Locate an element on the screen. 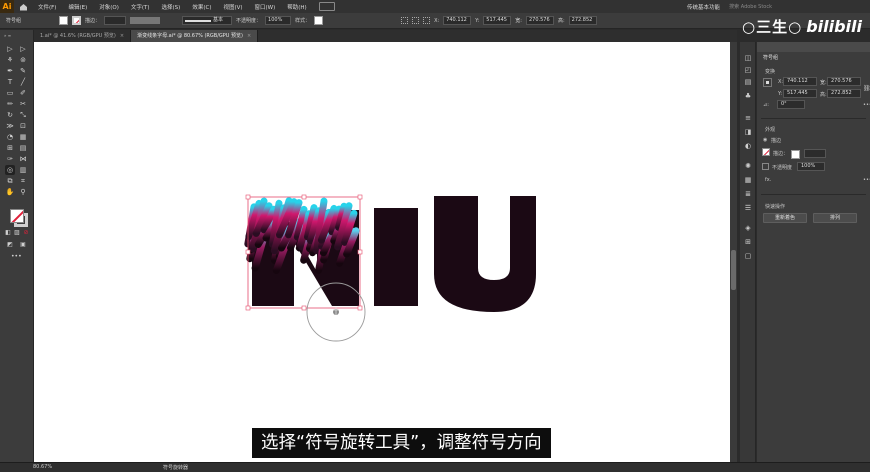 This screenshot has width=870, height=472. pathfinder-icon: ◈ is located at coordinates (748, 228).